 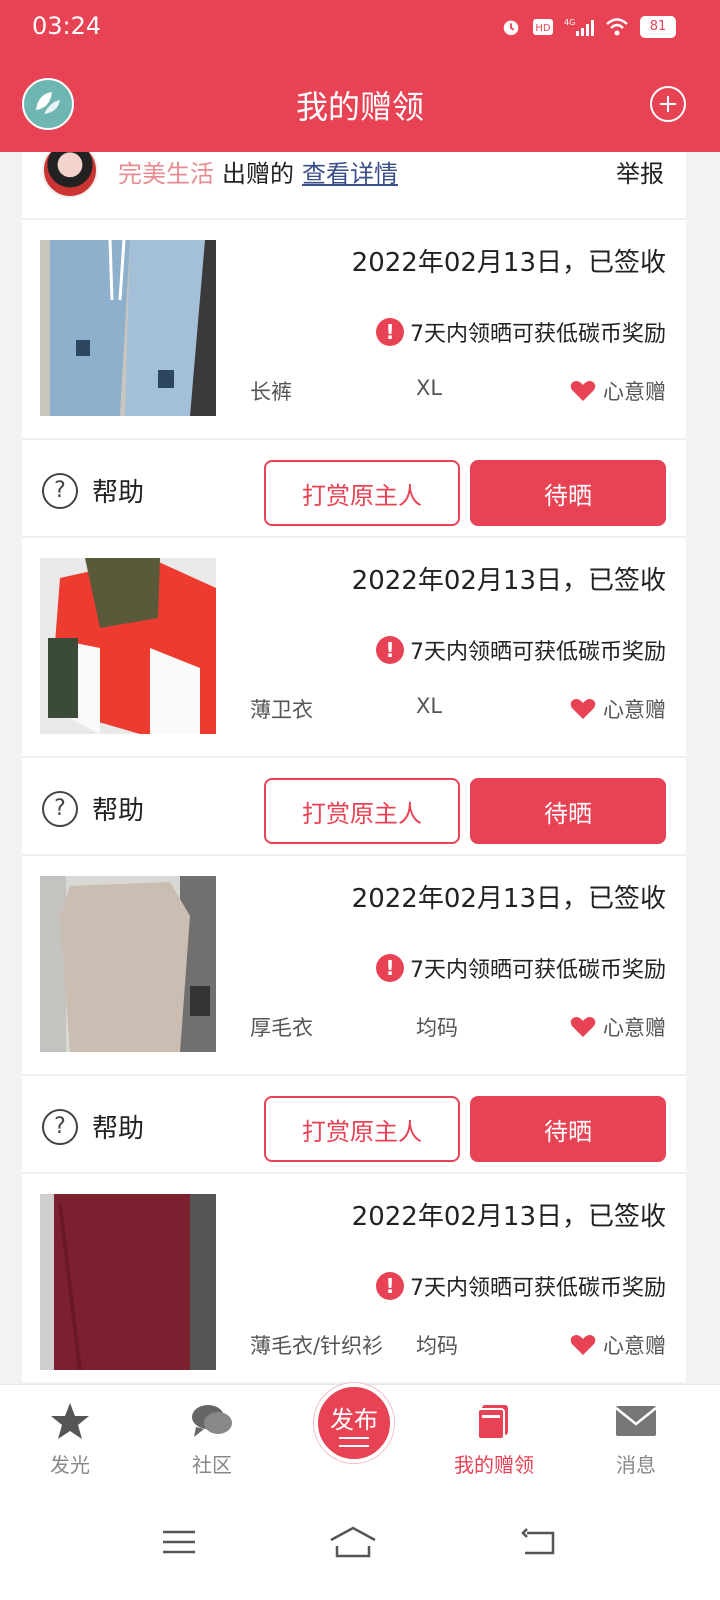 I want to click on giver-row: 完美生活 出赠的 查看详情 举报, so click(x=354, y=186).